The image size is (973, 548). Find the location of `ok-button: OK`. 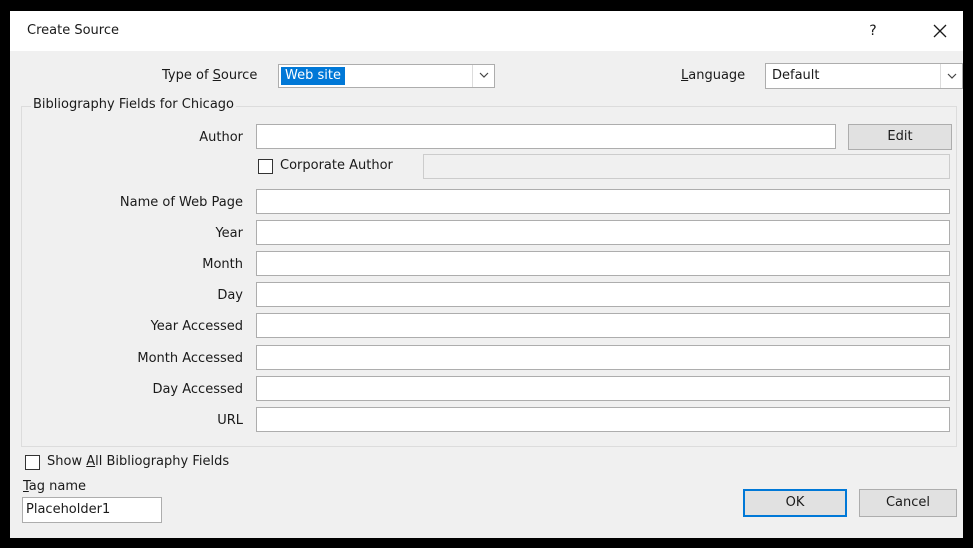

ok-button: OK is located at coordinates (795, 503).